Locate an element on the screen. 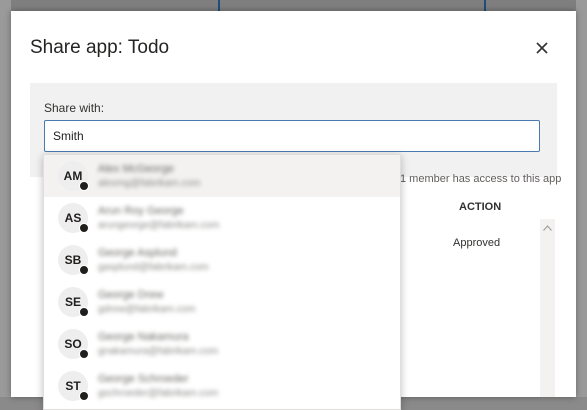  close-icon is located at coordinates (542, 48).